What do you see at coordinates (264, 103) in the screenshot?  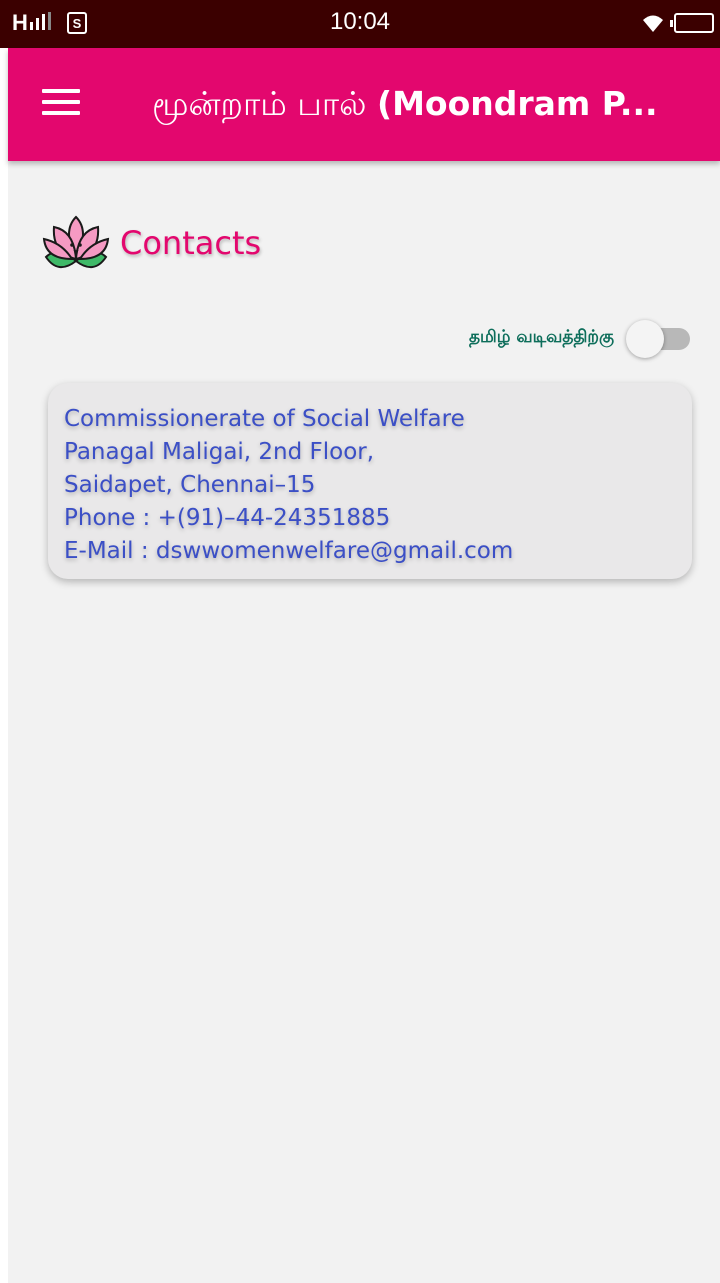 I see `app-title-tamil: மூன்றாம் பால்` at bounding box center [264, 103].